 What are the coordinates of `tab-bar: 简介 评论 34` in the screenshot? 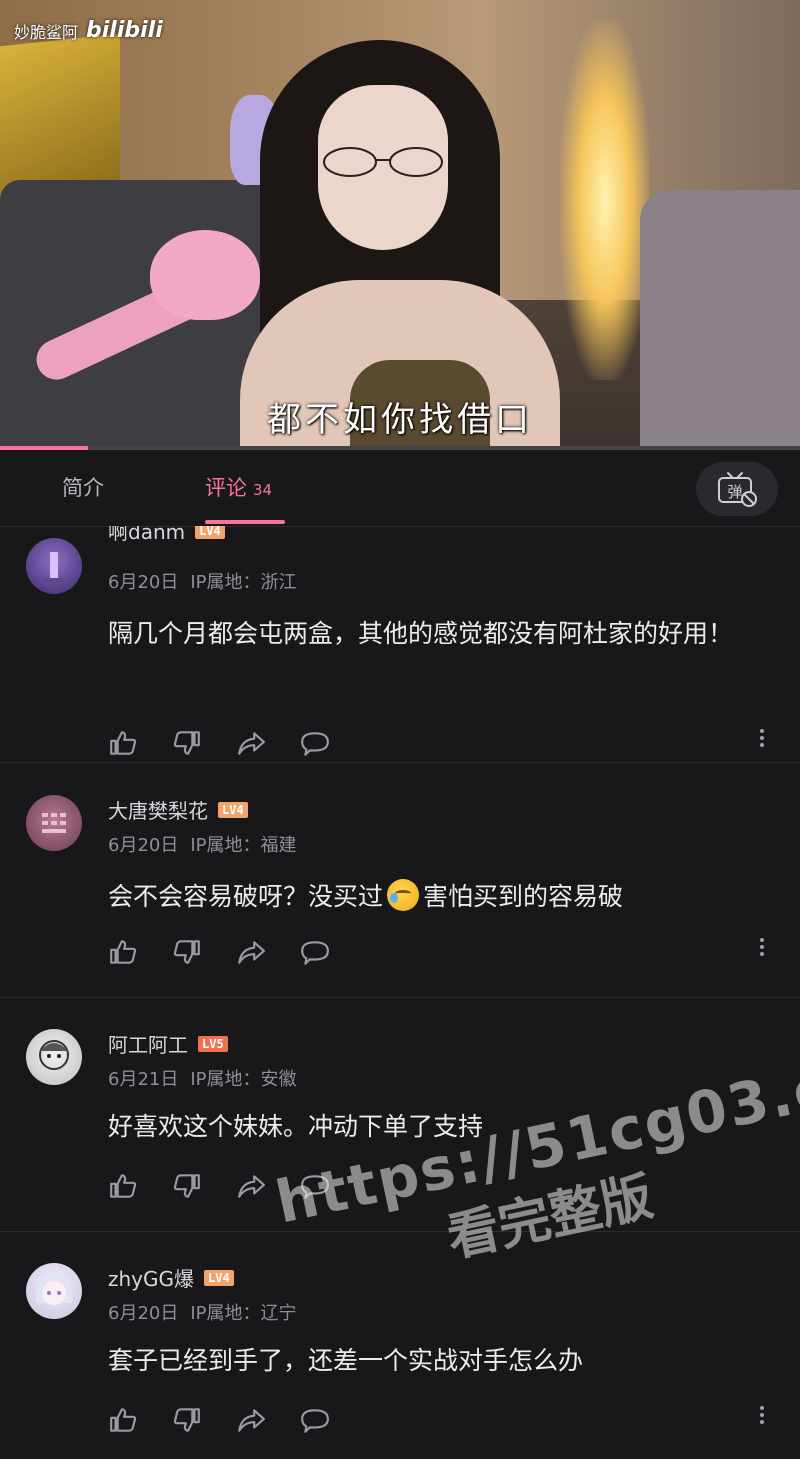 It's located at (400, 488).